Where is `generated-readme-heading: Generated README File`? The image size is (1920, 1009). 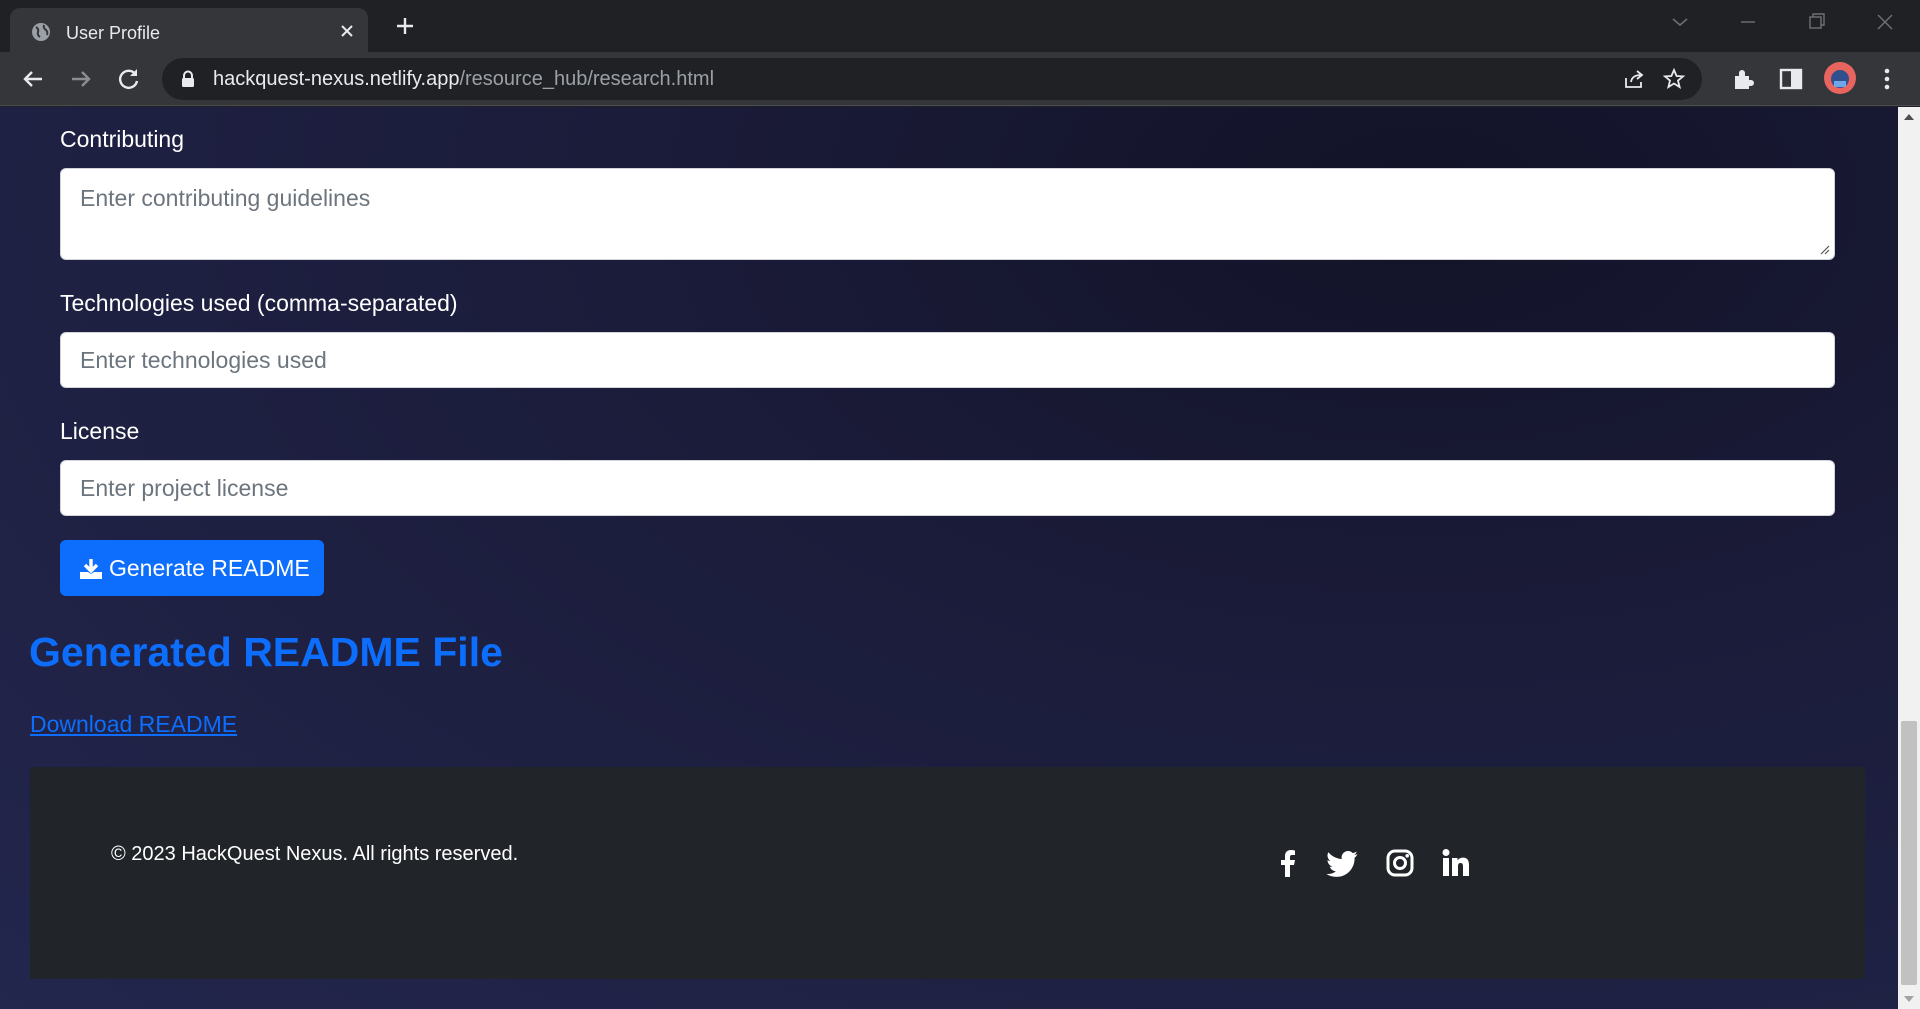 generated-readme-heading: Generated README File is located at coordinates (266, 652).